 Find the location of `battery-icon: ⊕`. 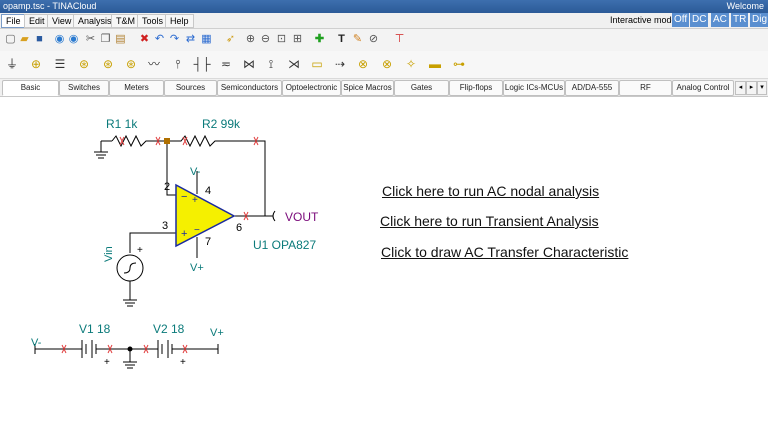

battery-icon: ⊕ is located at coordinates (36, 64).